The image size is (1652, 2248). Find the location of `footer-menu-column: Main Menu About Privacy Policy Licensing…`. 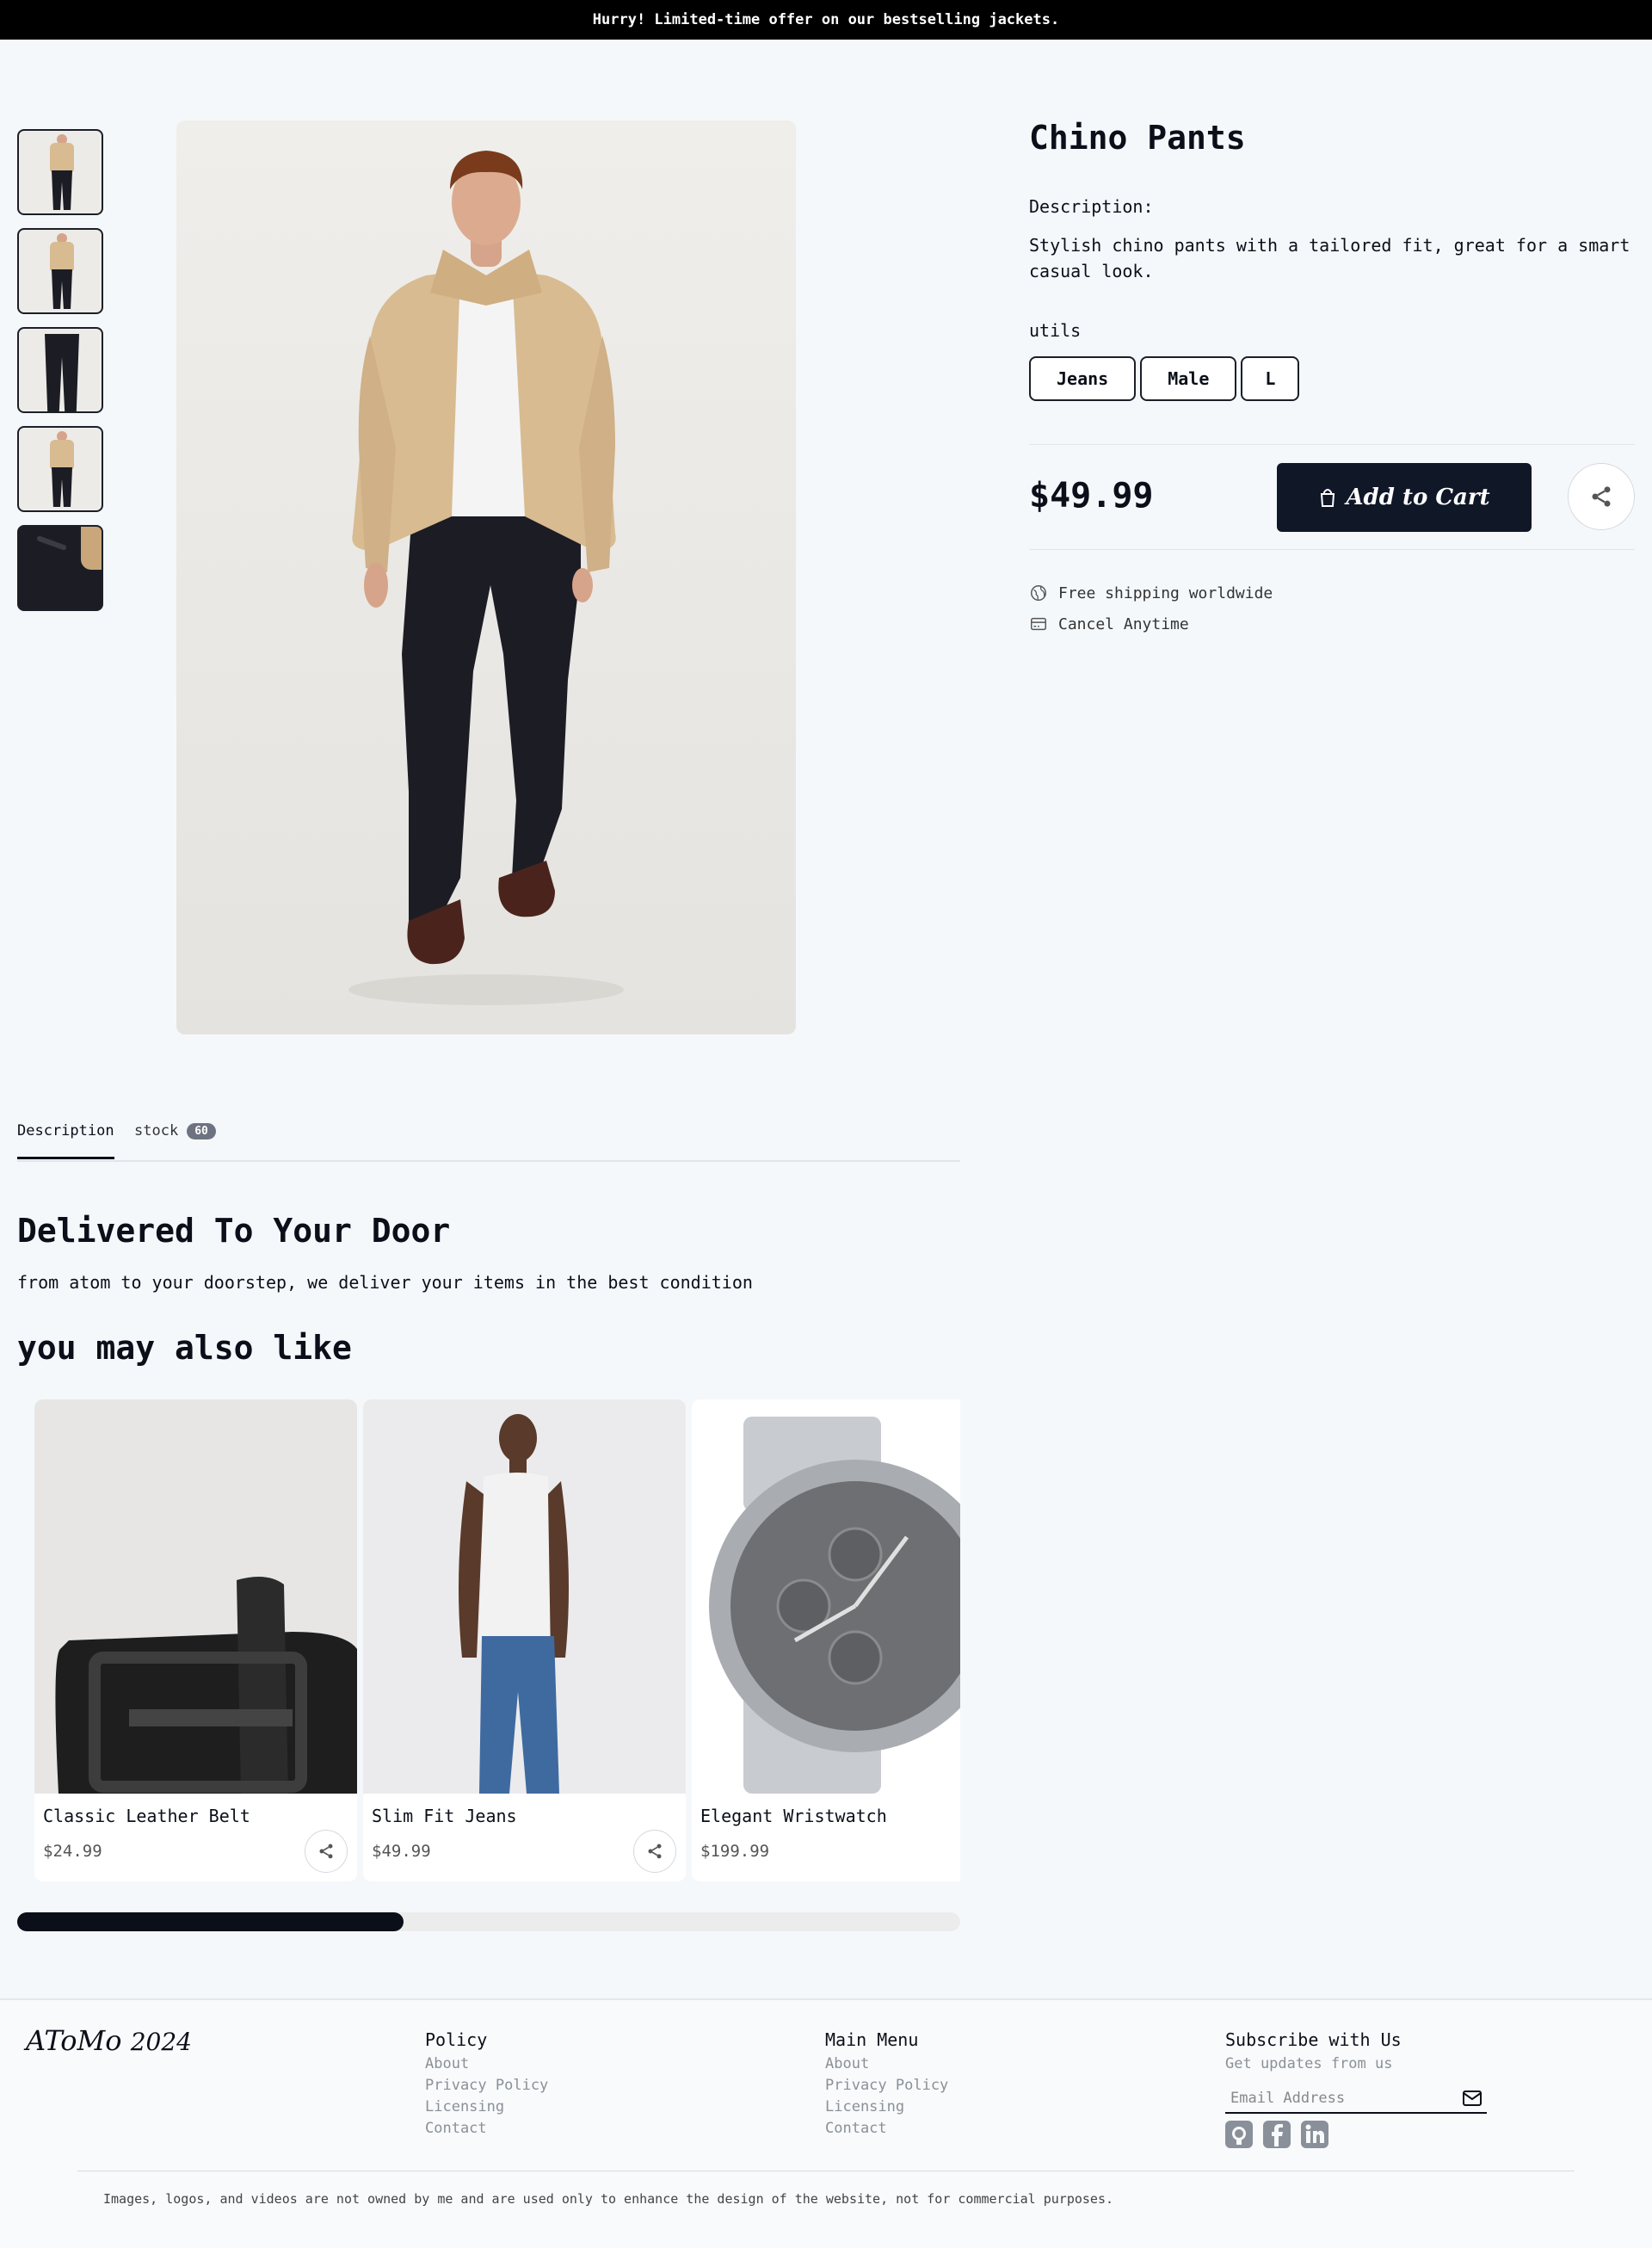

footer-menu-column: Main Menu About Privacy Policy Licensing… is located at coordinates (887, 2084).